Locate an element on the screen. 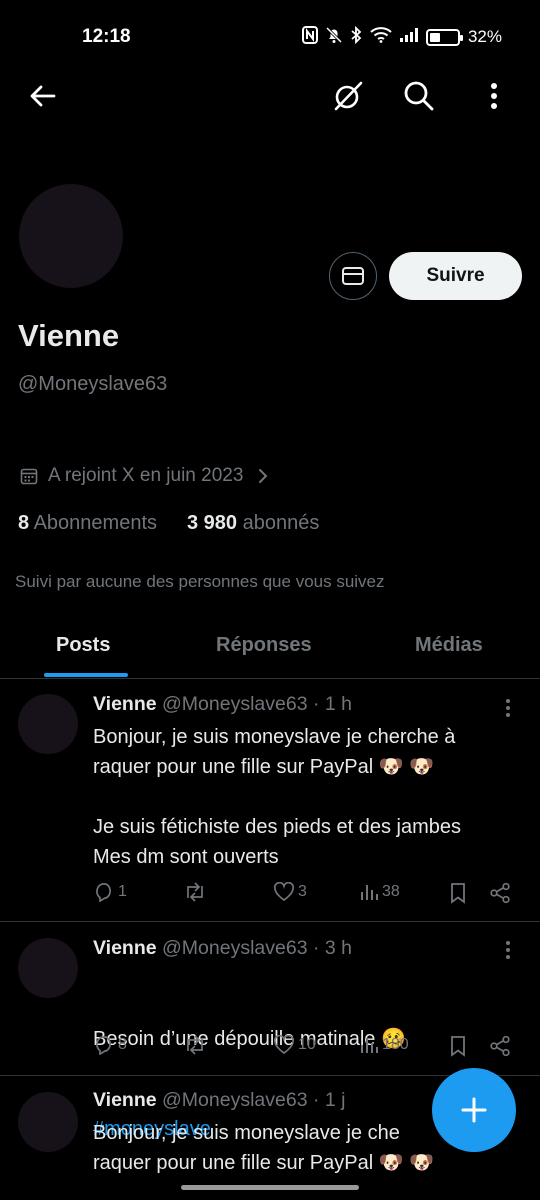  post-meta: @Moneyslave63 · 1 j is located at coordinates (254, 1100).